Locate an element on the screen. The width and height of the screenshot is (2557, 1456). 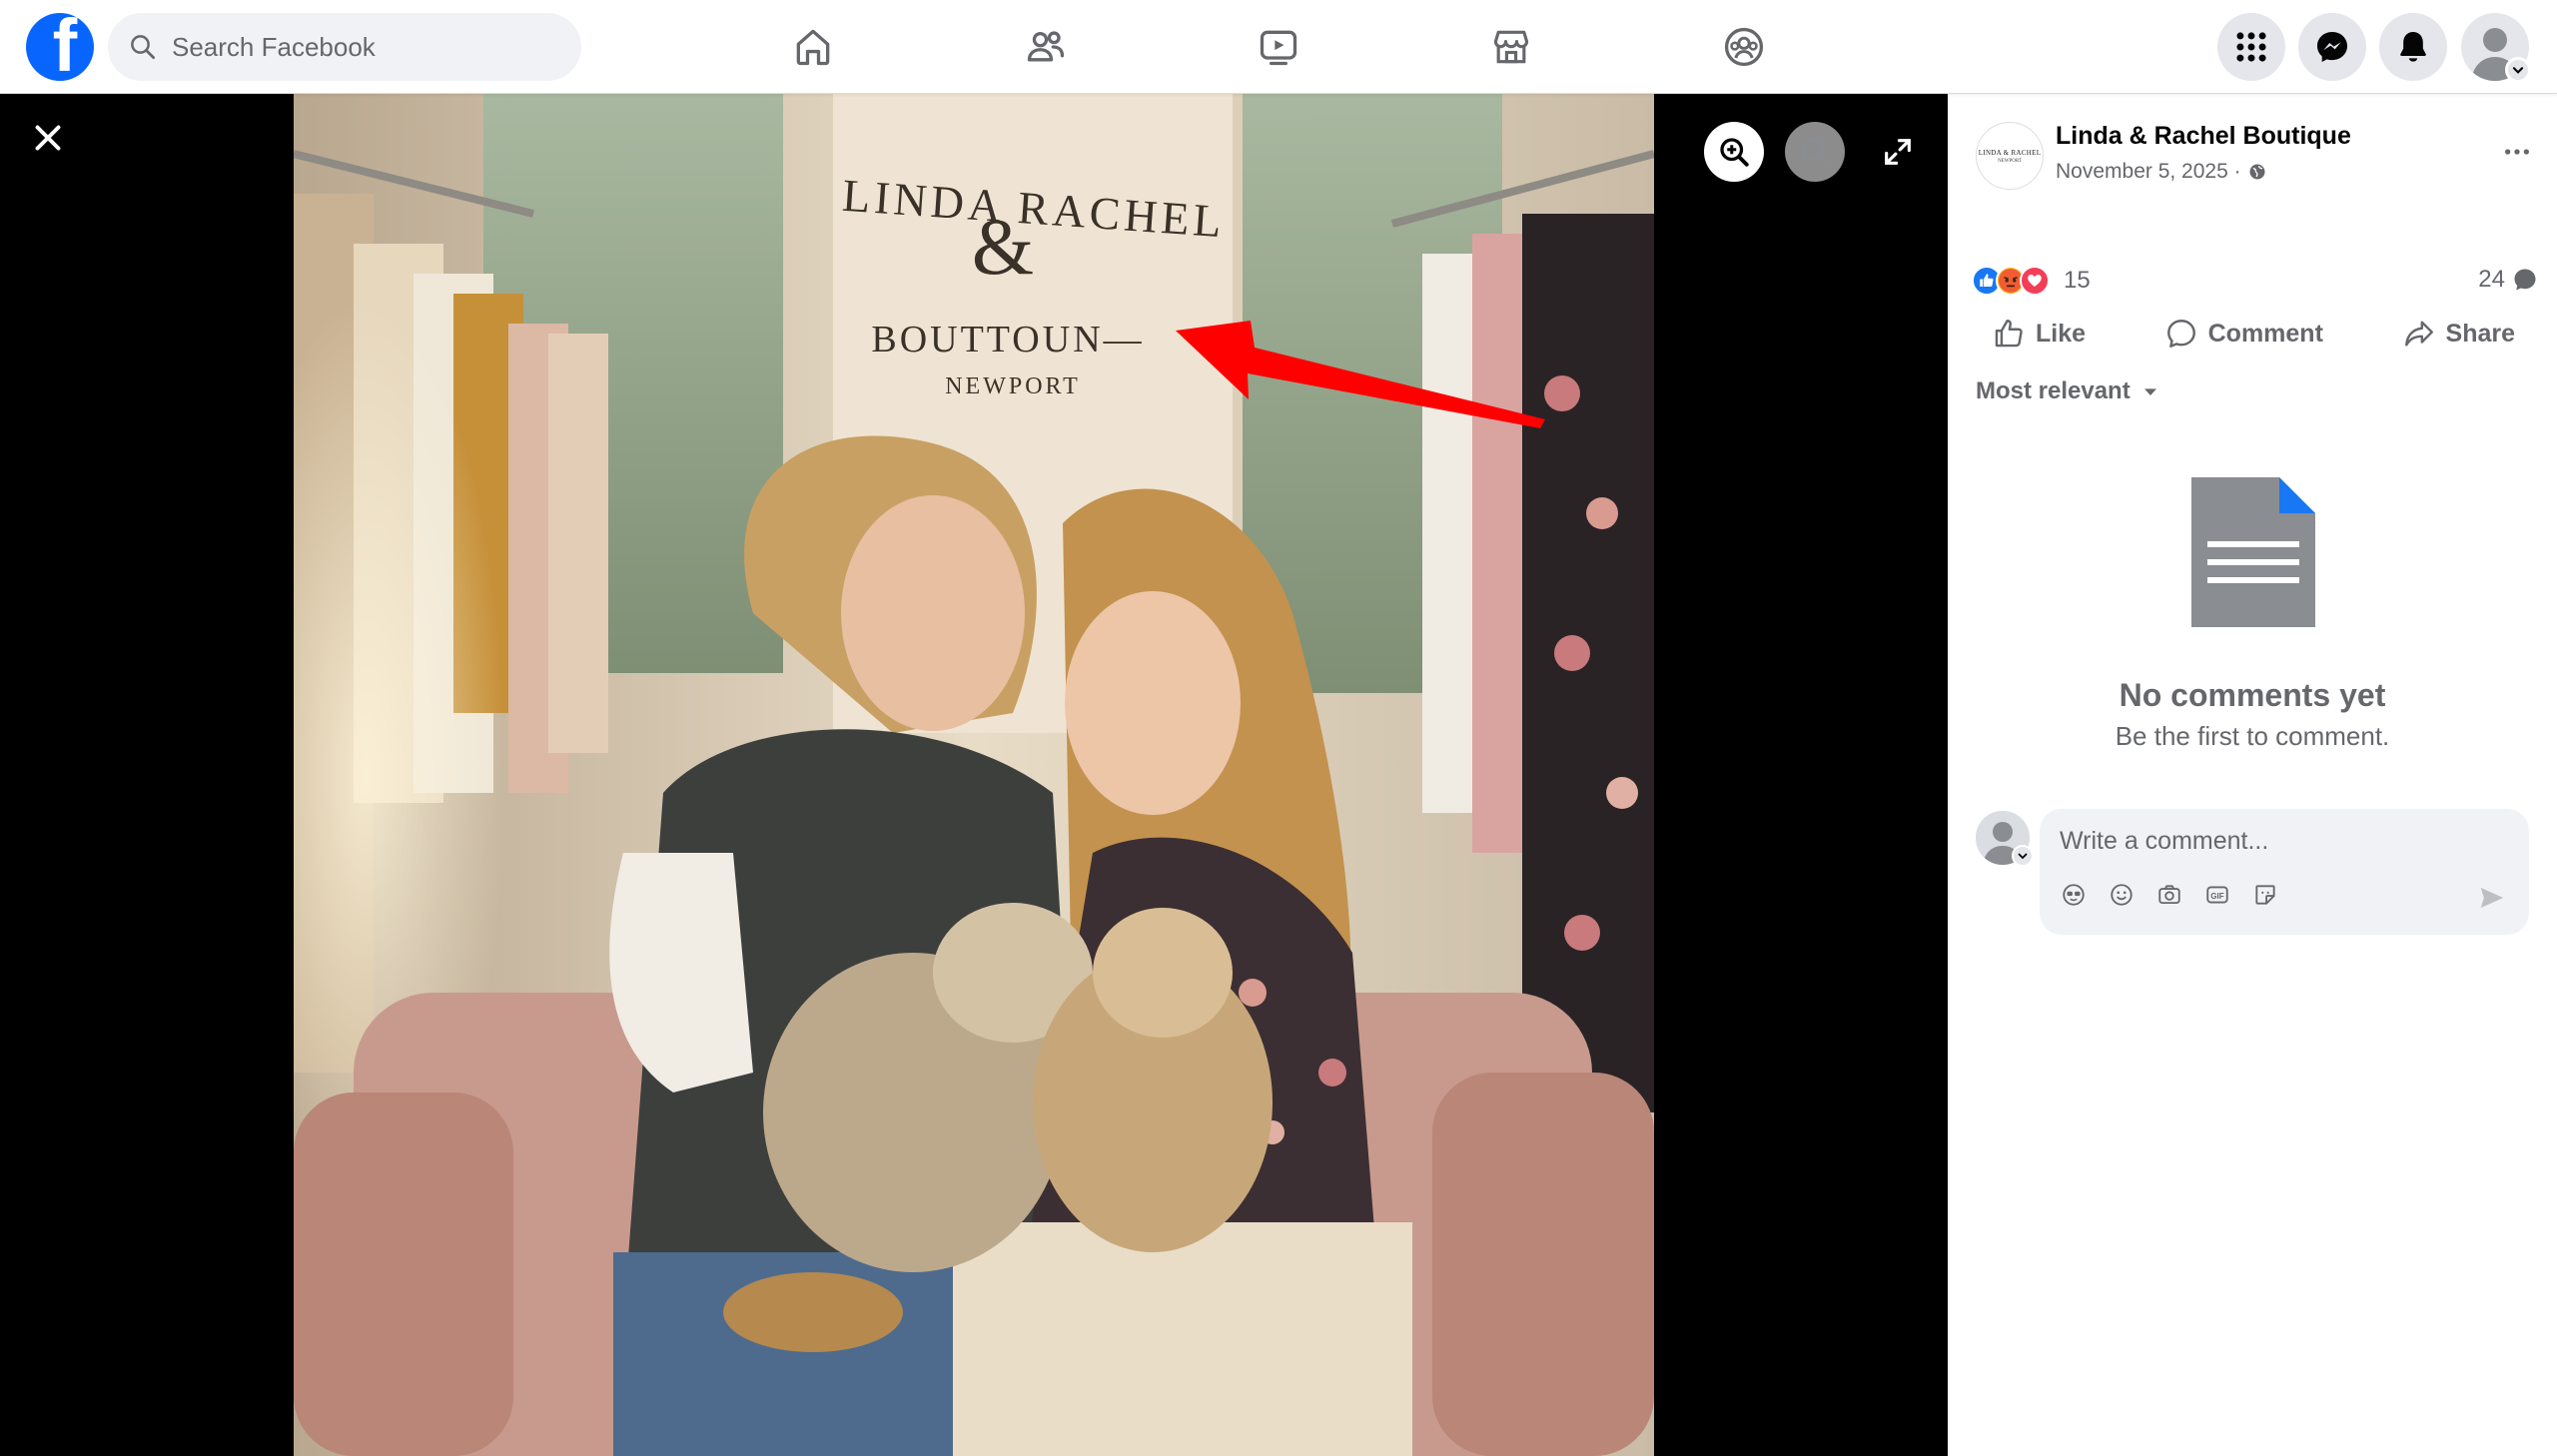
comment-sort-dropdown: Most relevant is located at coordinates (2067, 391).